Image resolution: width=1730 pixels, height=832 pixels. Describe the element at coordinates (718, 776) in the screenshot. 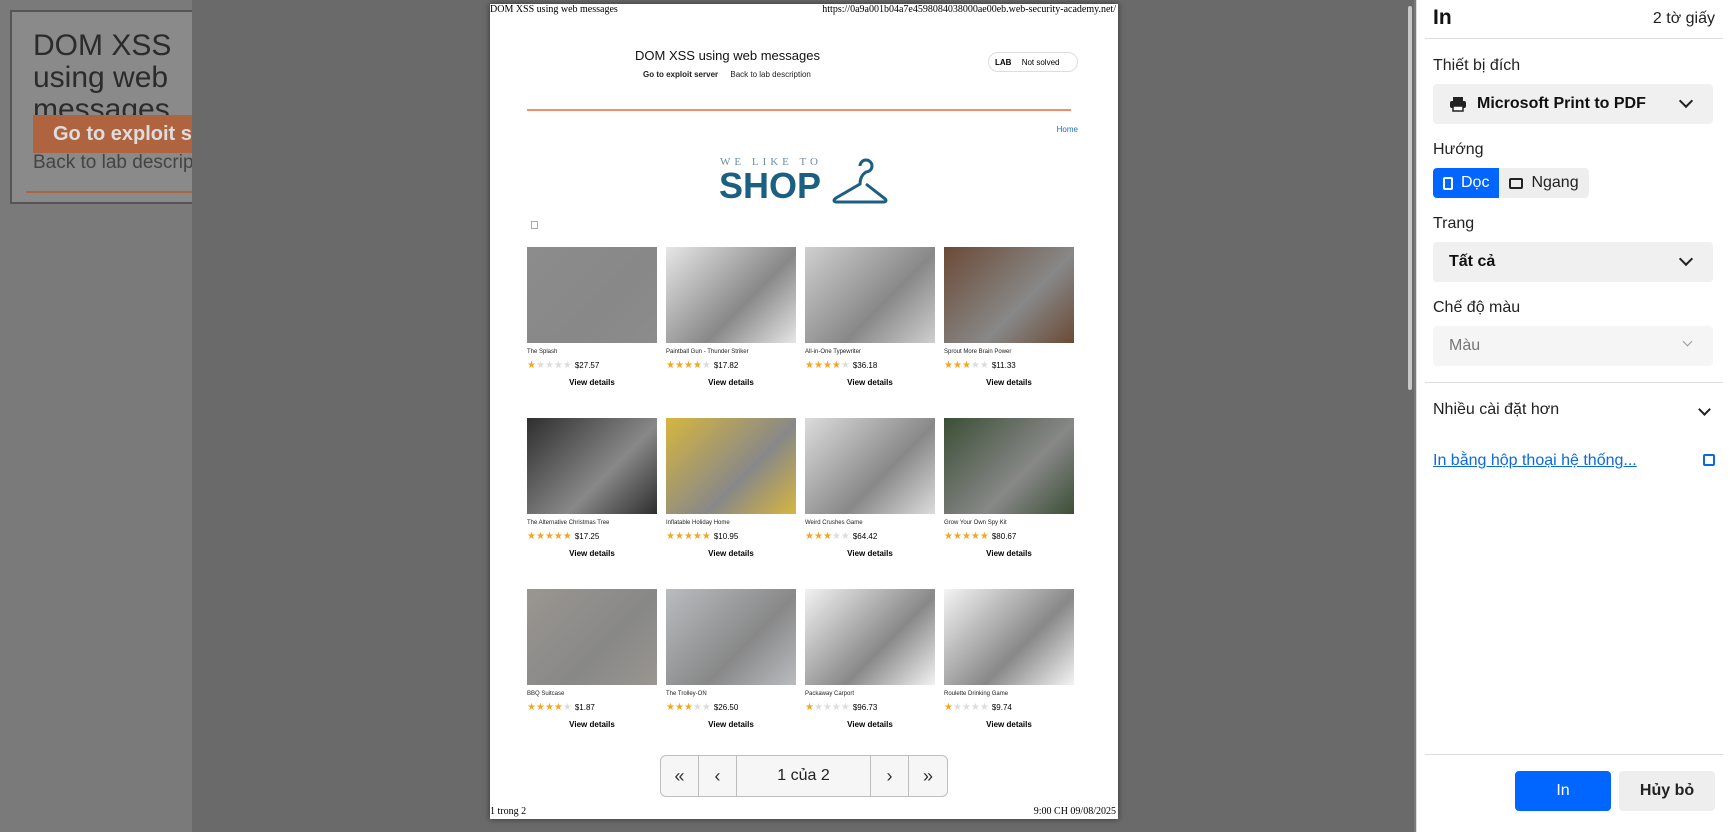

I see `prev-page-button: ‹` at that location.